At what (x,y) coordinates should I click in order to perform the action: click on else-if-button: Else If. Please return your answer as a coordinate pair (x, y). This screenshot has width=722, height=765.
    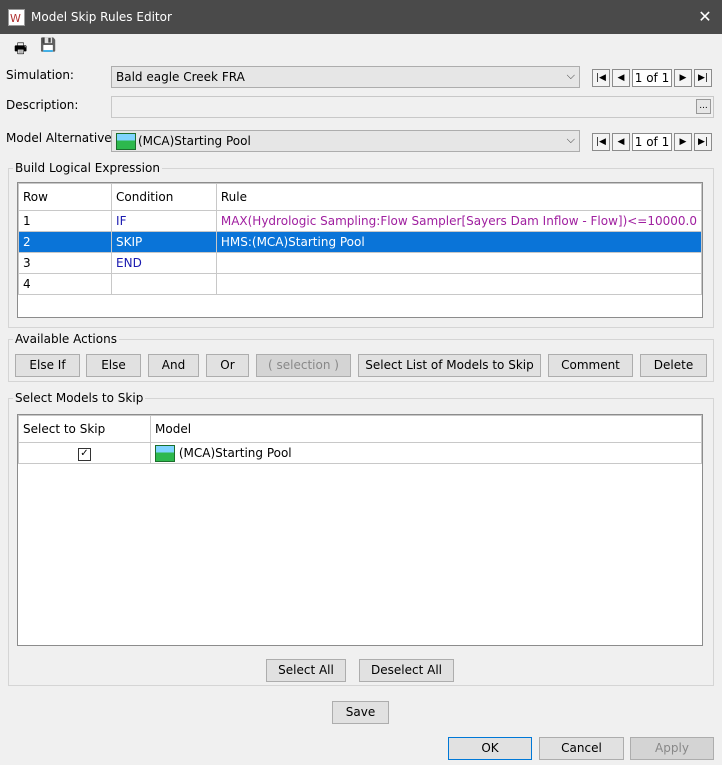
    Looking at the image, I should click on (47, 365).